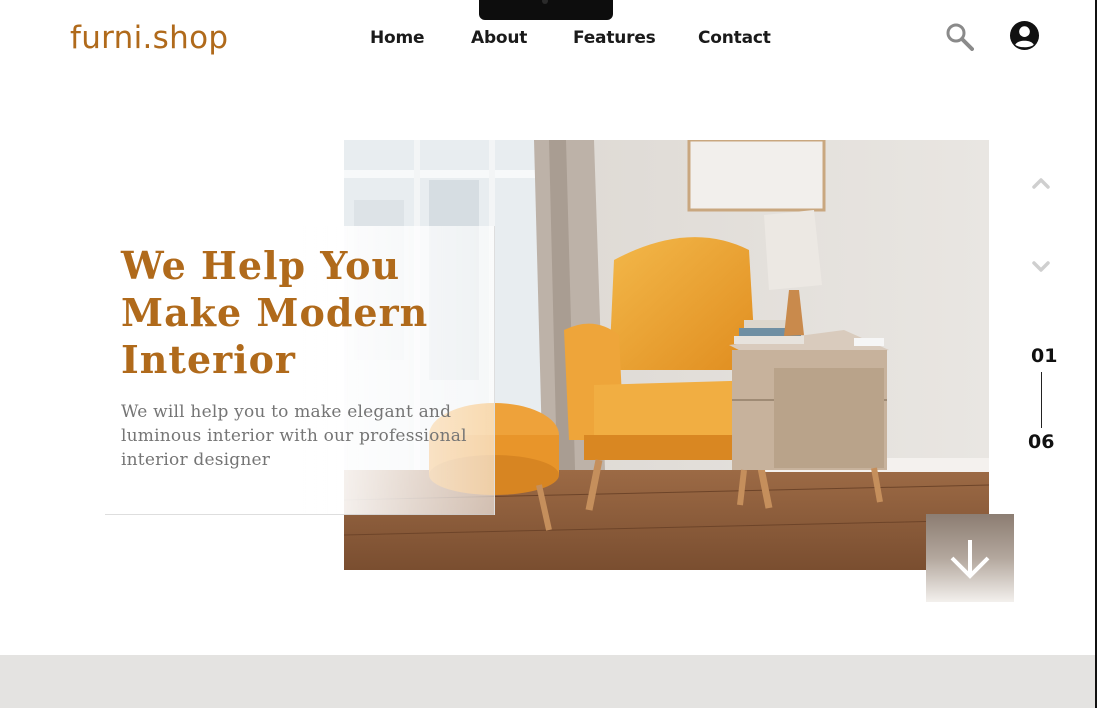  Describe the element at coordinates (546, 10) in the screenshot. I see `device-notch` at that location.